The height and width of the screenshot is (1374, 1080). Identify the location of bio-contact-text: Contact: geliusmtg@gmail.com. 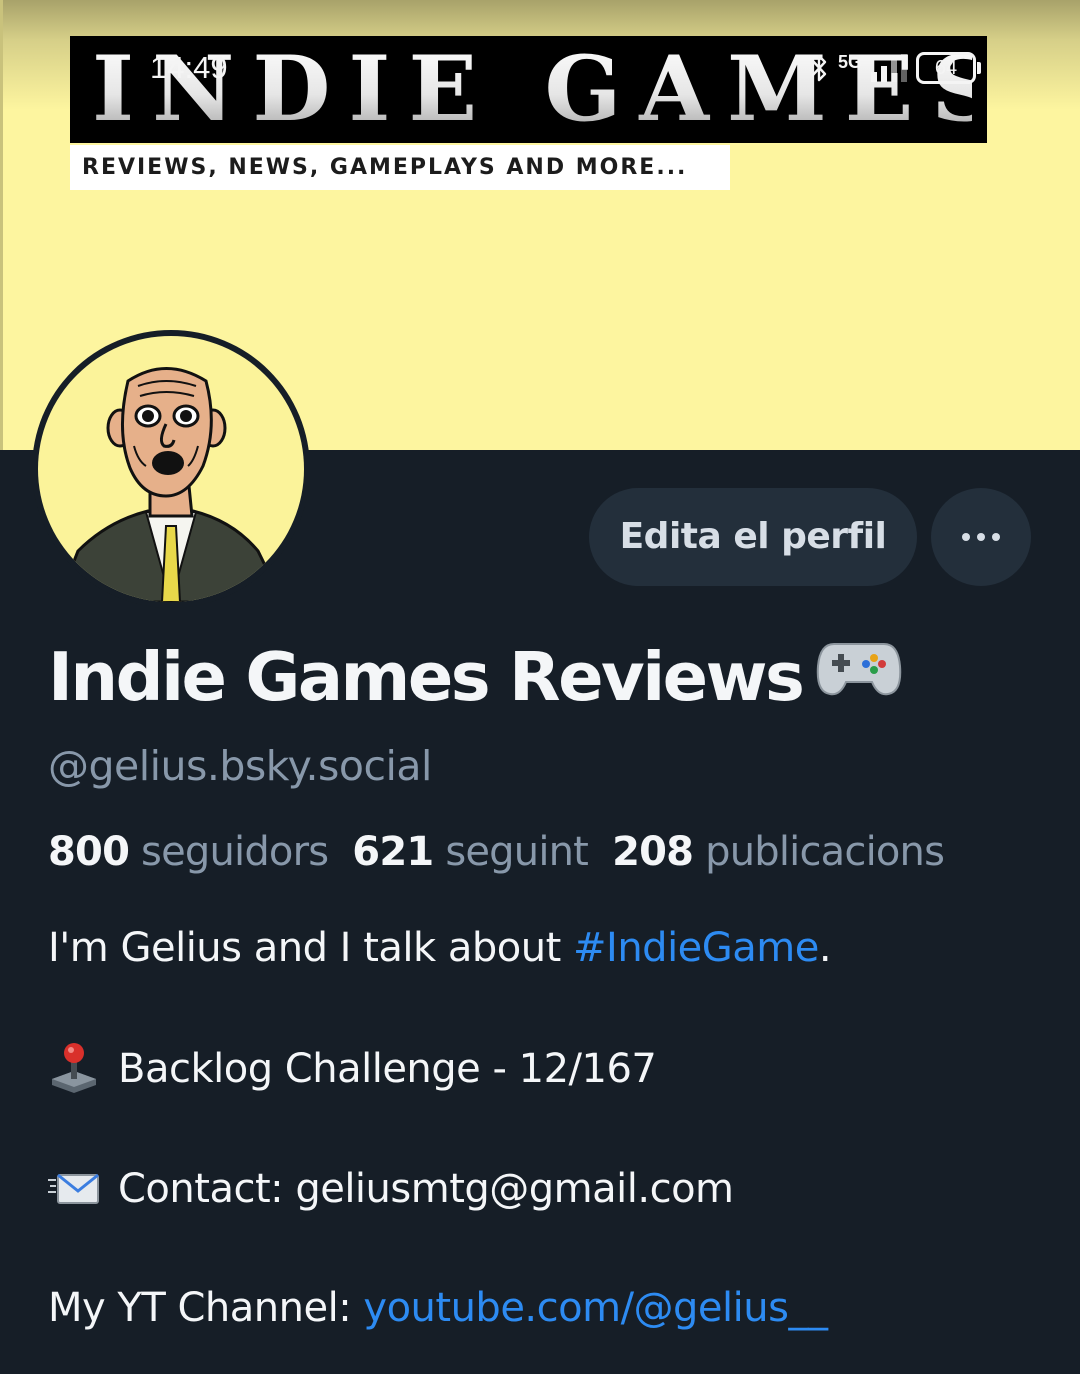
(426, 1189).